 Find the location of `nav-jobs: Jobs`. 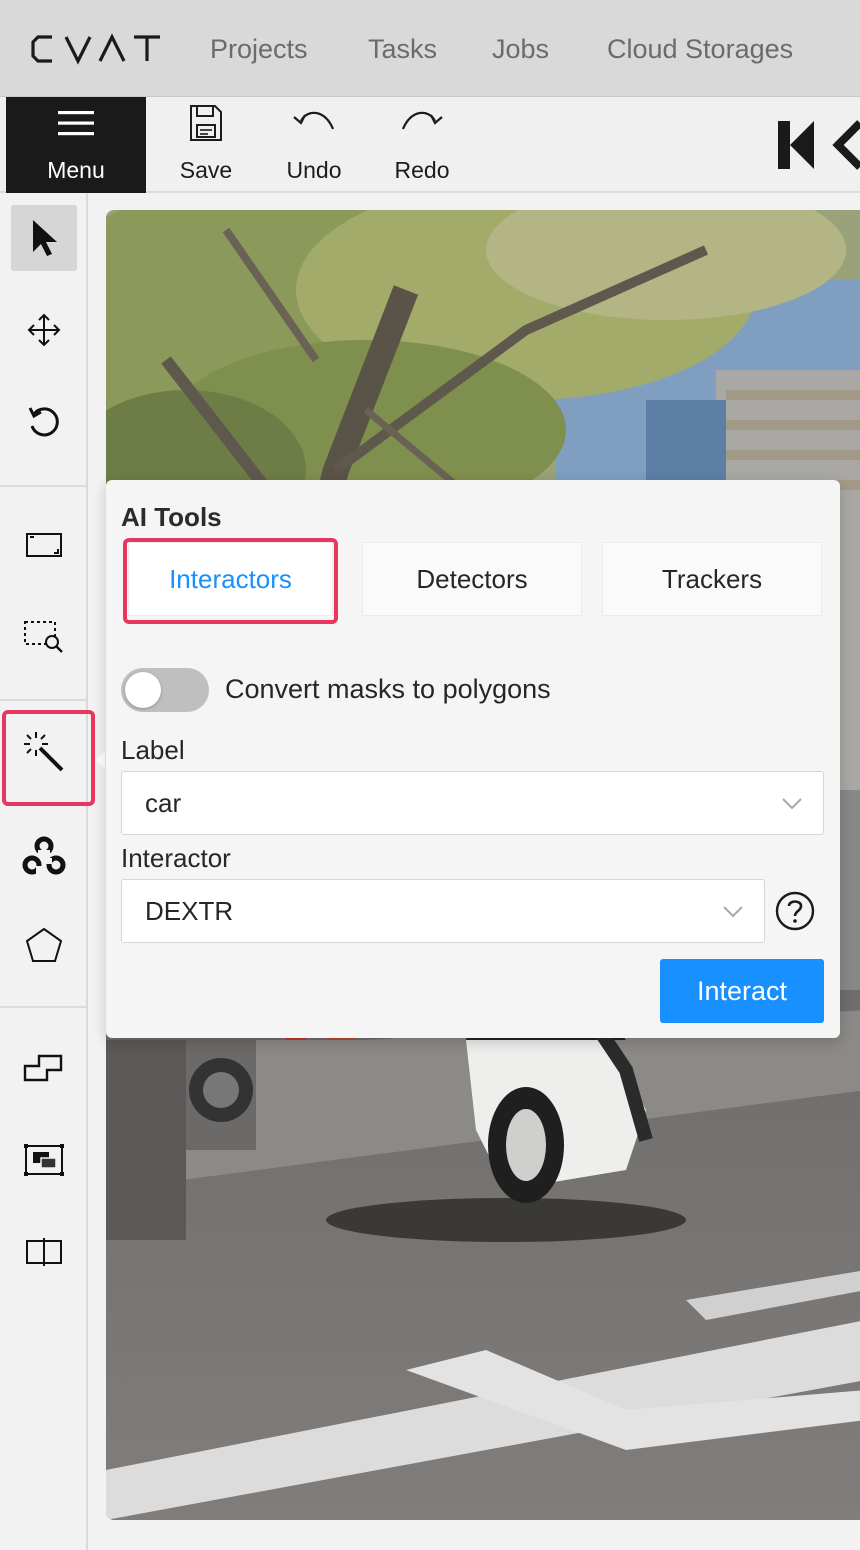

nav-jobs: Jobs is located at coordinates (520, 49).